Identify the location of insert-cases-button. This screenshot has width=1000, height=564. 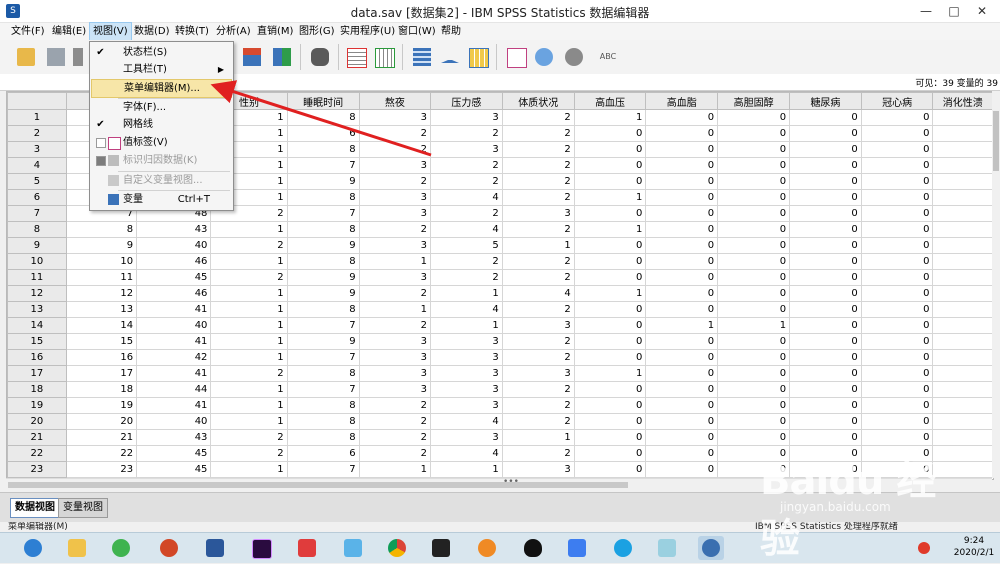
(356, 57).